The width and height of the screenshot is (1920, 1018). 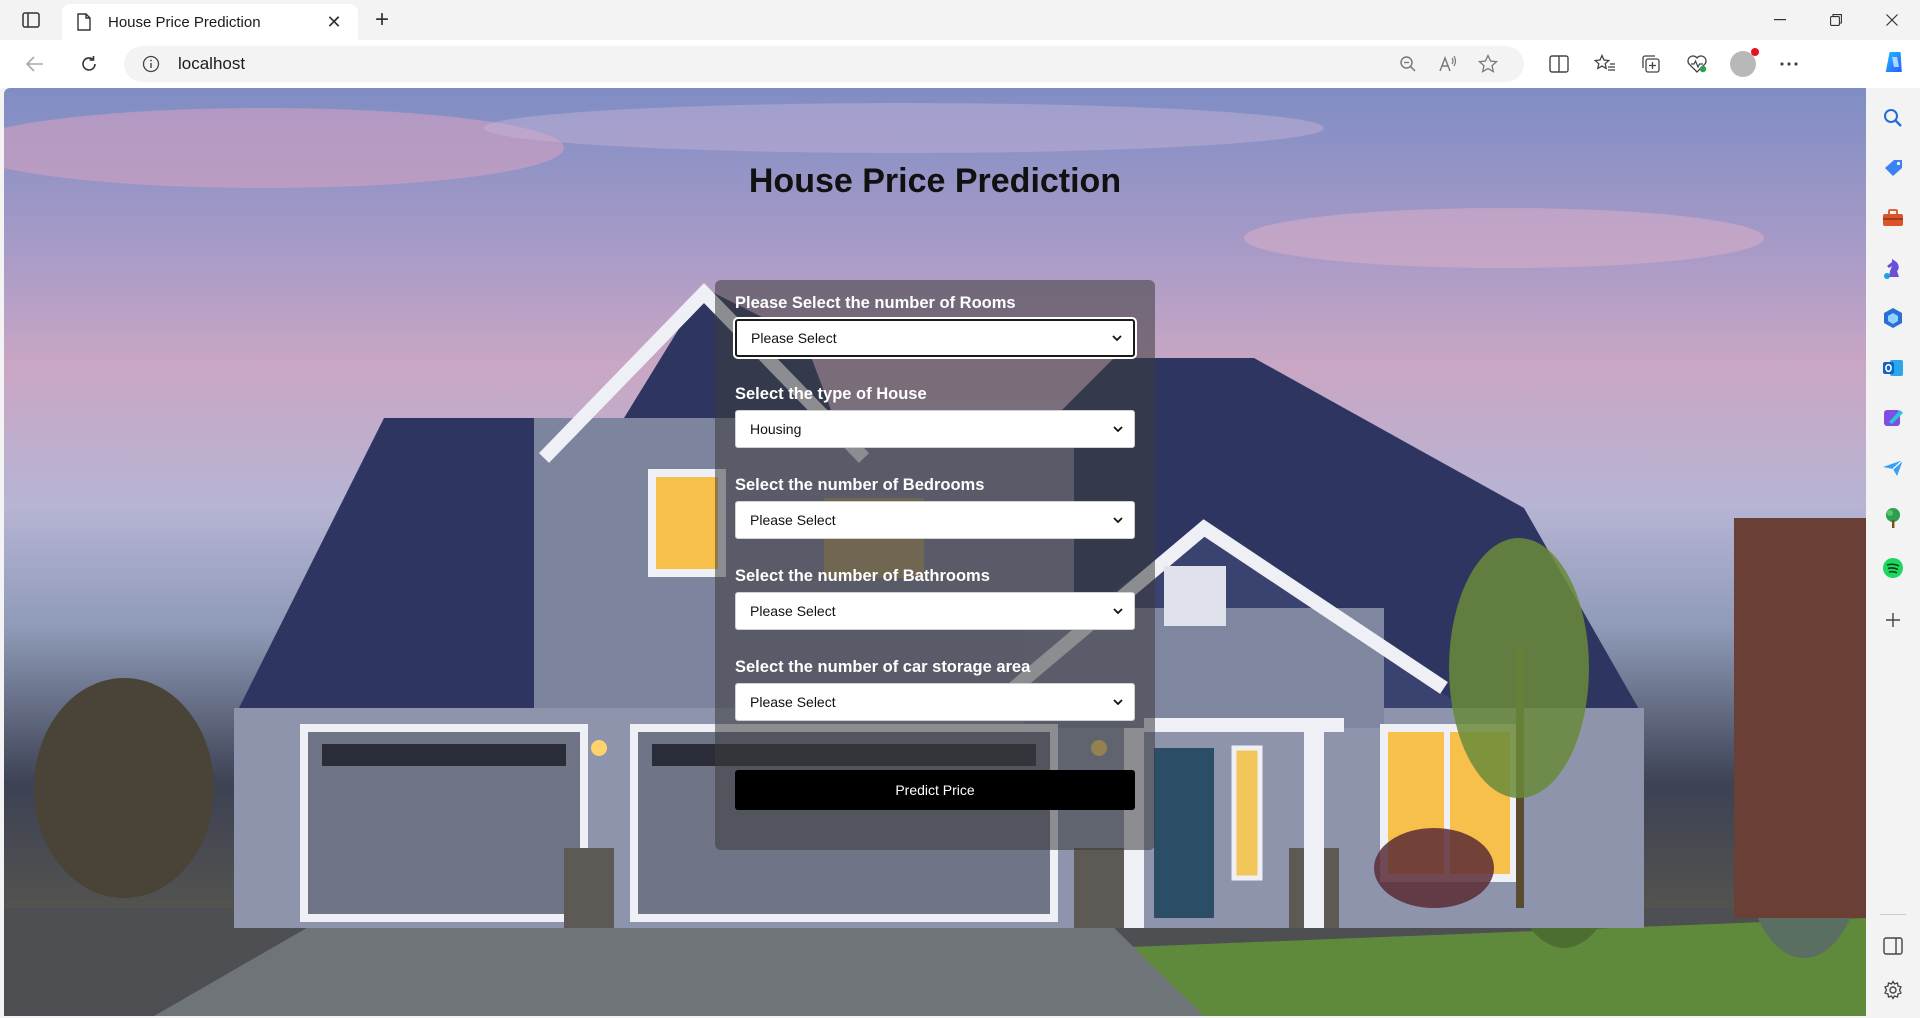 I want to click on house-type-select-value: Housing, so click(x=776, y=429).